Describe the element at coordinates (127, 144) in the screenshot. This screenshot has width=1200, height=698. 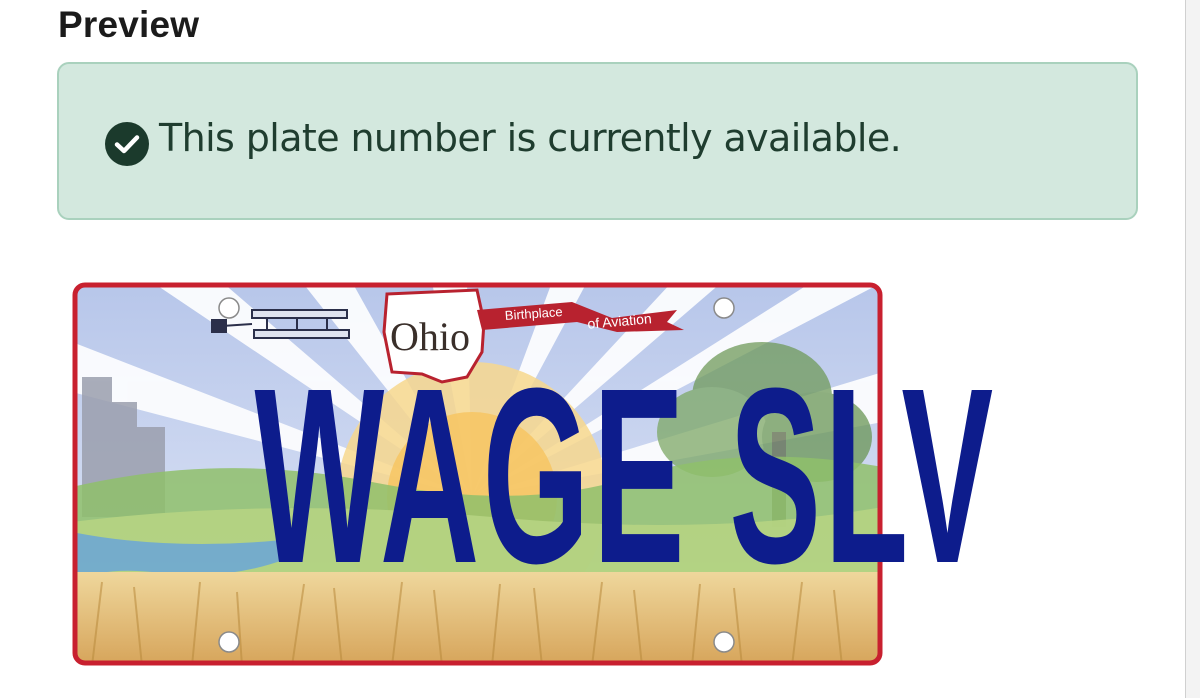
I see `check-circle-icon` at that location.